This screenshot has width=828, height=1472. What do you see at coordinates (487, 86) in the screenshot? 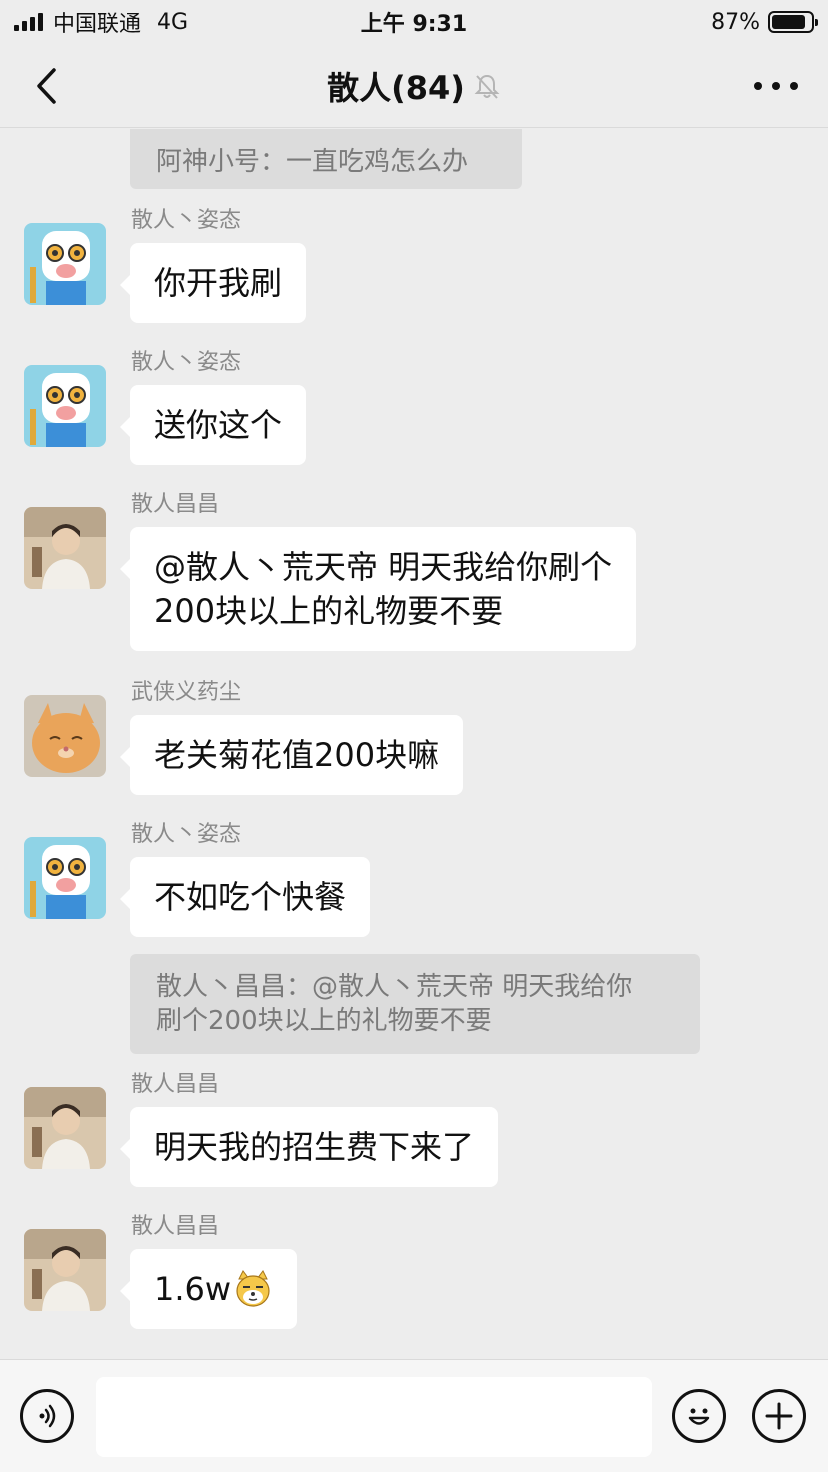
I see `bell-off-icon` at bounding box center [487, 86].